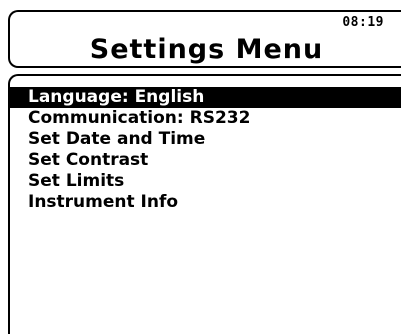  Describe the element at coordinates (205, 160) in the screenshot. I see `menu-item-set-contrast: Set Contrast` at that location.